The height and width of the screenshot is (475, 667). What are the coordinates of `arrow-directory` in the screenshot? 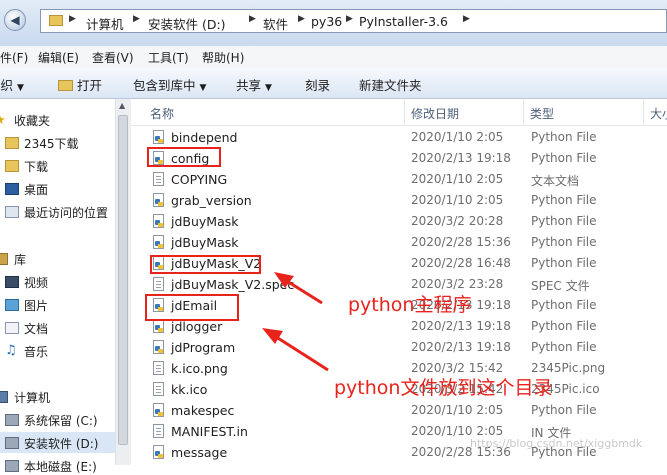 It's located at (299, 351).